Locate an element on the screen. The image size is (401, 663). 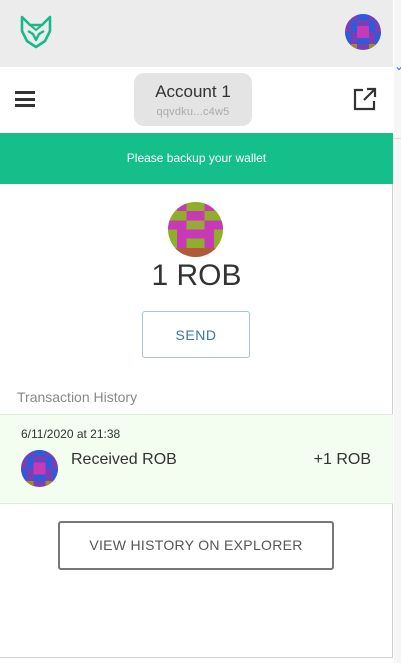
account-name: Account 1 is located at coordinates (193, 91).